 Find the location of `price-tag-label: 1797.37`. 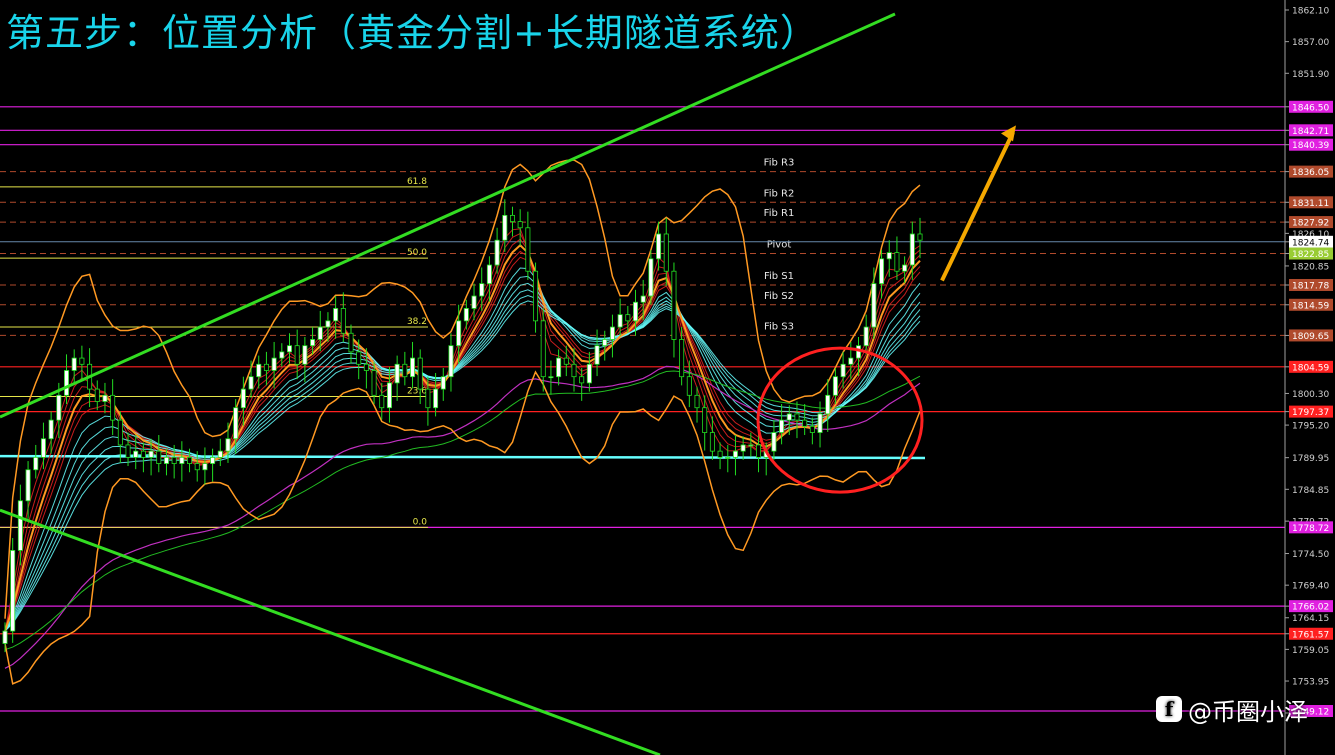

price-tag-label: 1797.37 is located at coordinates (1310, 413).